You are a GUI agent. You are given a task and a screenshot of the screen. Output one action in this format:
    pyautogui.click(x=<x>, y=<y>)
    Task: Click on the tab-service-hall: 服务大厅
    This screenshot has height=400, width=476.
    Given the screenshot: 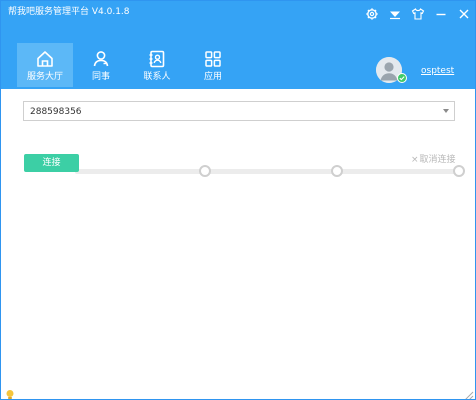 What is the action you would take?
    pyautogui.click(x=45, y=65)
    